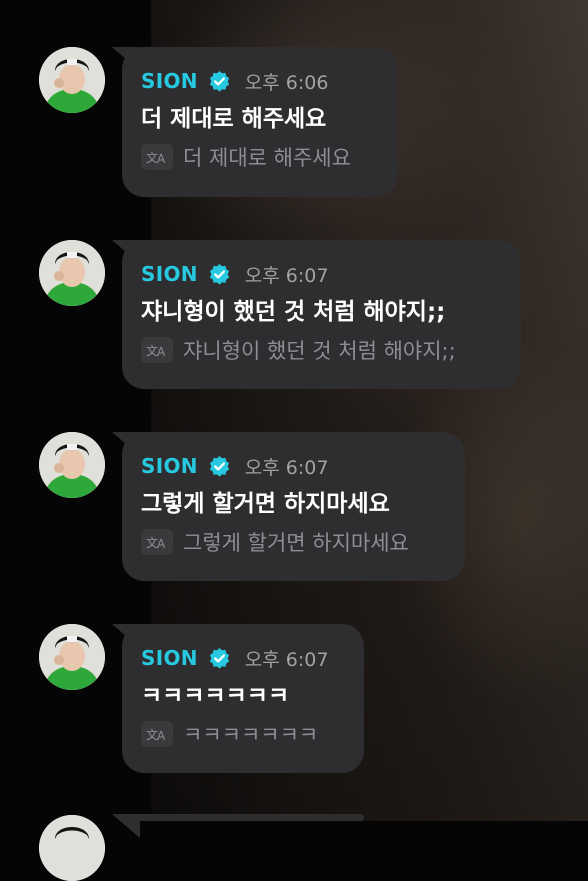 This screenshot has width=588, height=881. I want to click on message-text: 쟈니형이 했던 것 처럼 해야지;;, so click(293, 312).